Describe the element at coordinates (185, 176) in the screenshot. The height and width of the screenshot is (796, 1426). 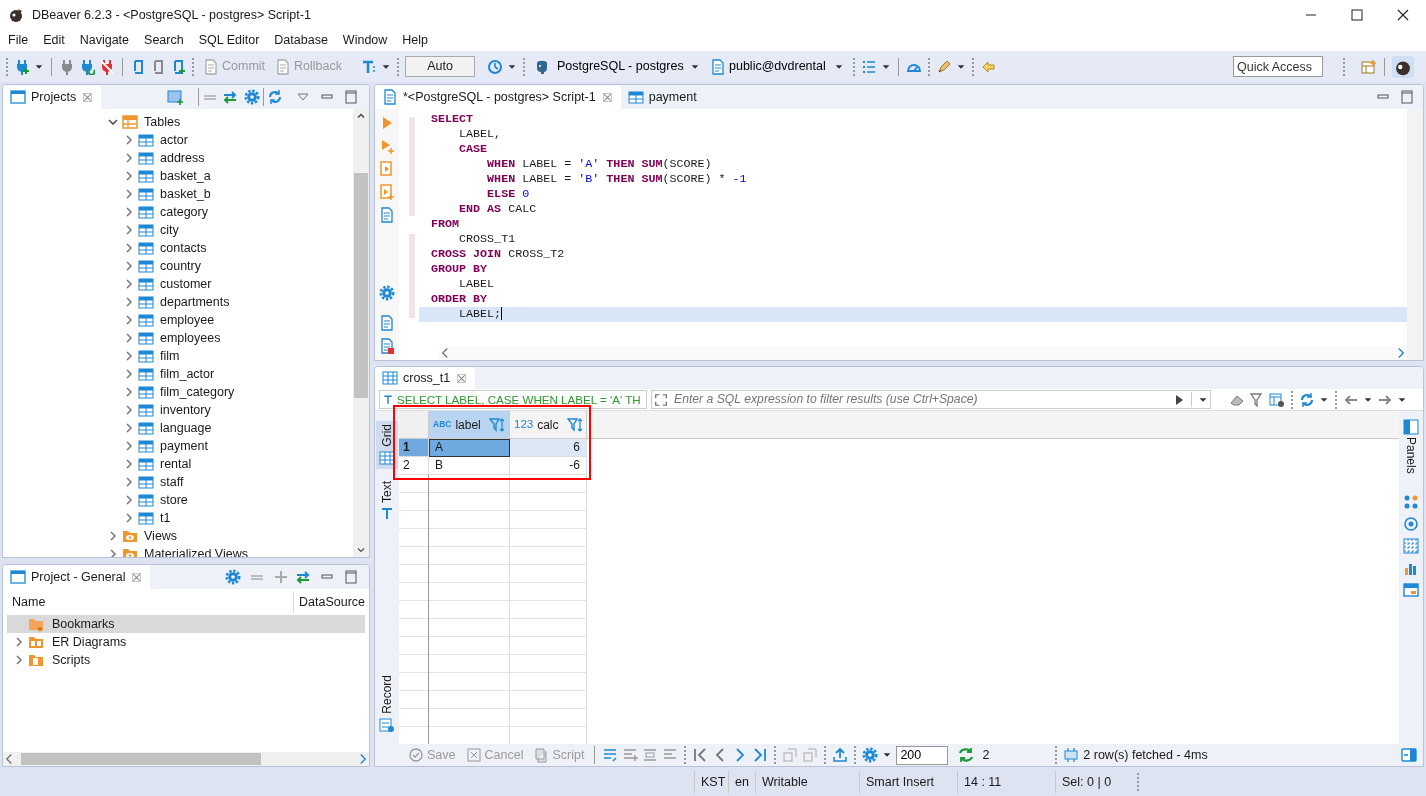
I see `tree-item: basket_a` at that location.